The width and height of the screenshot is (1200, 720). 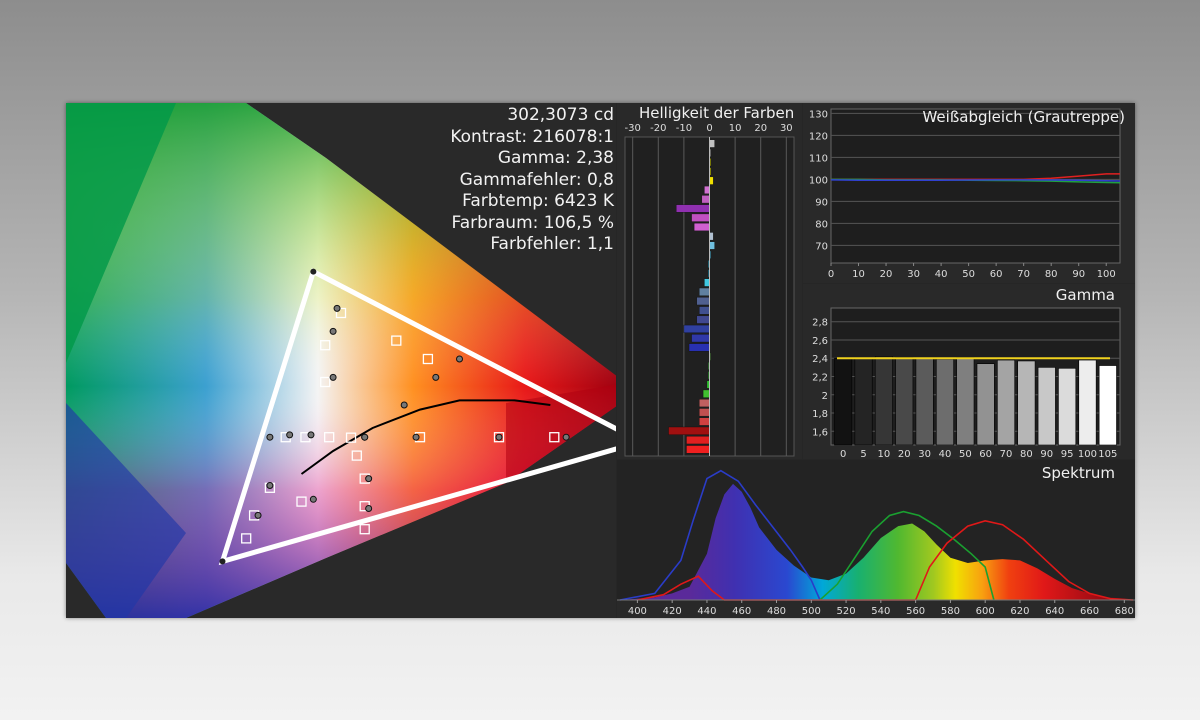 I want to click on y-tick-label: 1,8, so click(x=820, y=414).